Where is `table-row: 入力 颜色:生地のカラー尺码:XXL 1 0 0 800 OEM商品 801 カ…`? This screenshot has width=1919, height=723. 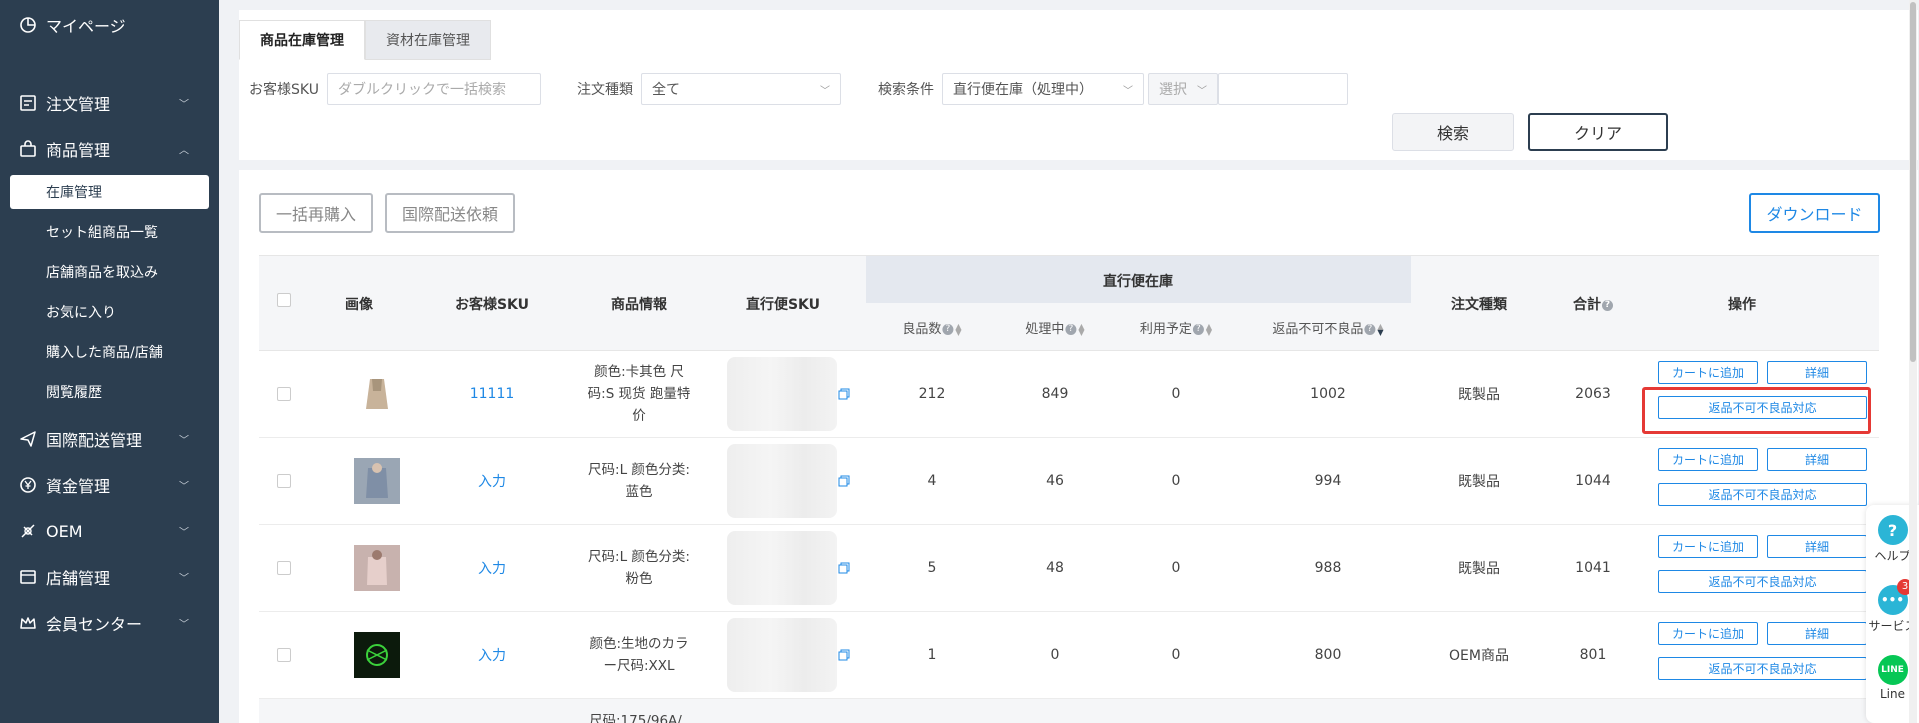 table-row: 入力 颜色:生地のカラー尺码:XXL 1 0 0 800 OEM商品 801 カ… is located at coordinates (1069, 655).